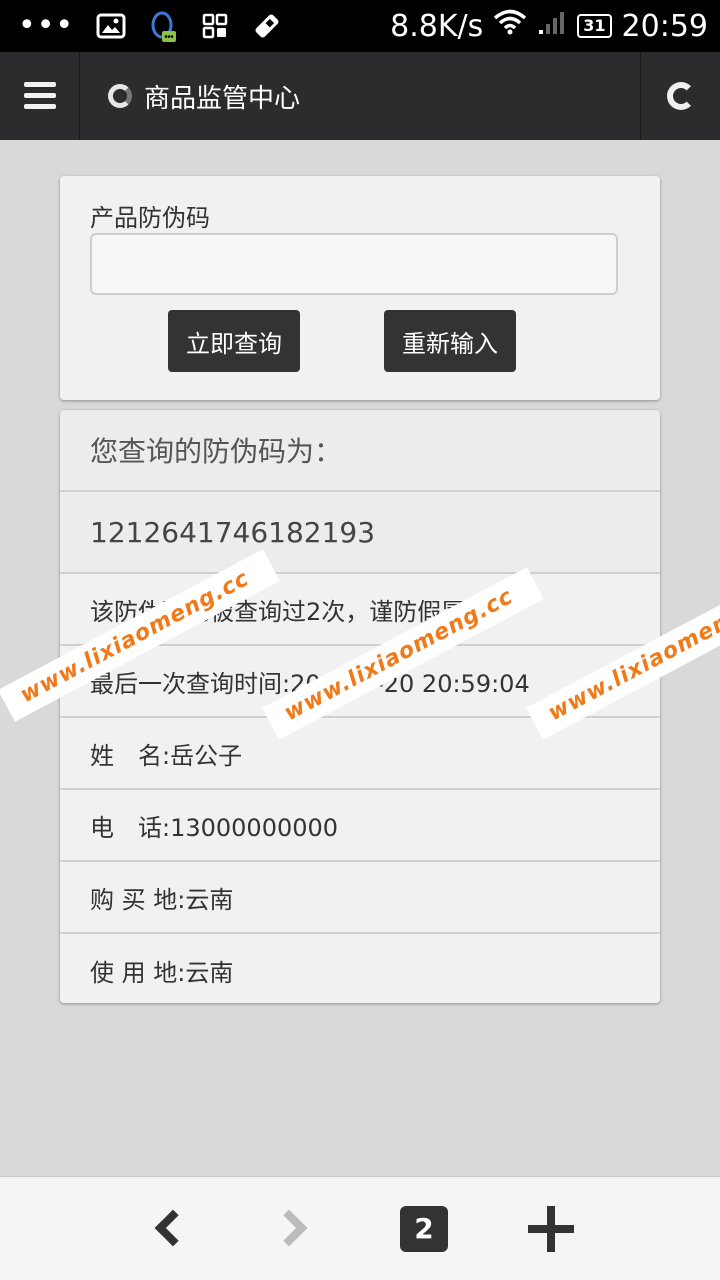 The width and height of the screenshot is (720, 1280). Describe the element at coordinates (111, 26) in the screenshot. I see `gallery-icon` at that location.